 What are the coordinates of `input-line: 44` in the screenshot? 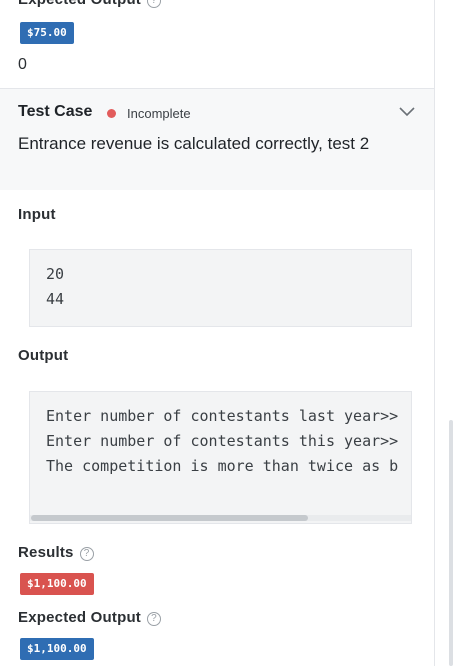 It's located at (55, 299).